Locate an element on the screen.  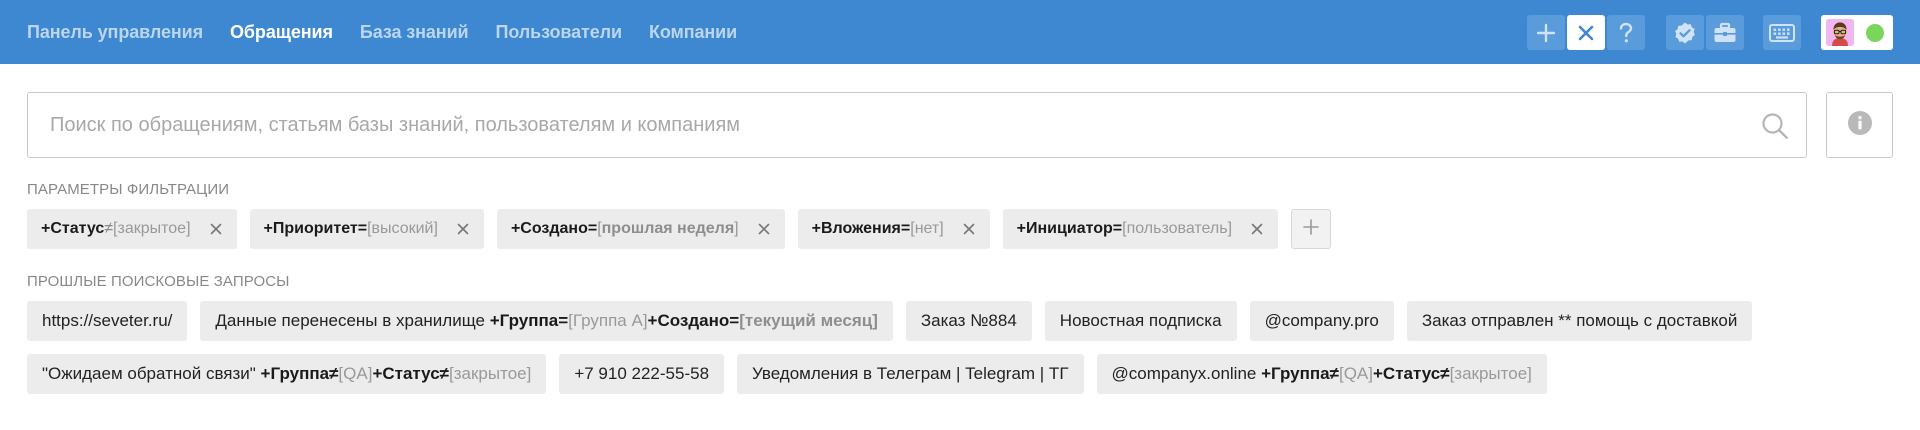
avatar is located at coordinates (1840, 32).